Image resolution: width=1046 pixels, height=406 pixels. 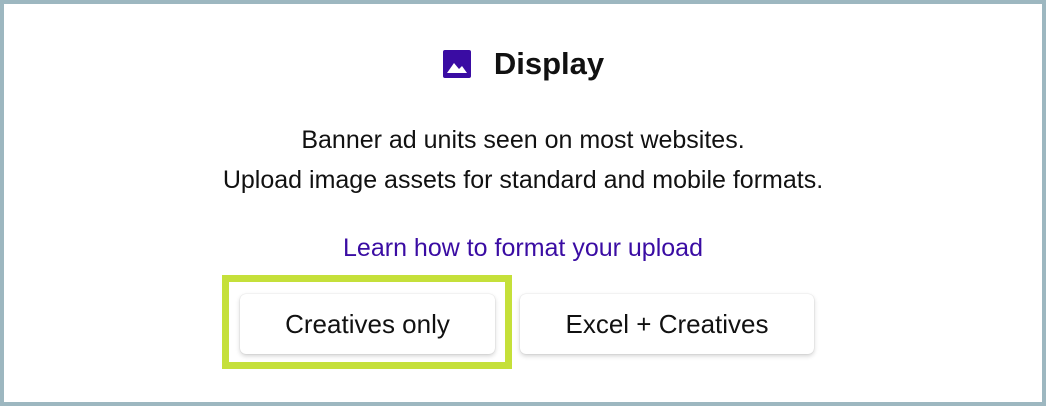 I want to click on excel-creatives-button: Excel + Creatives, so click(x=667, y=324).